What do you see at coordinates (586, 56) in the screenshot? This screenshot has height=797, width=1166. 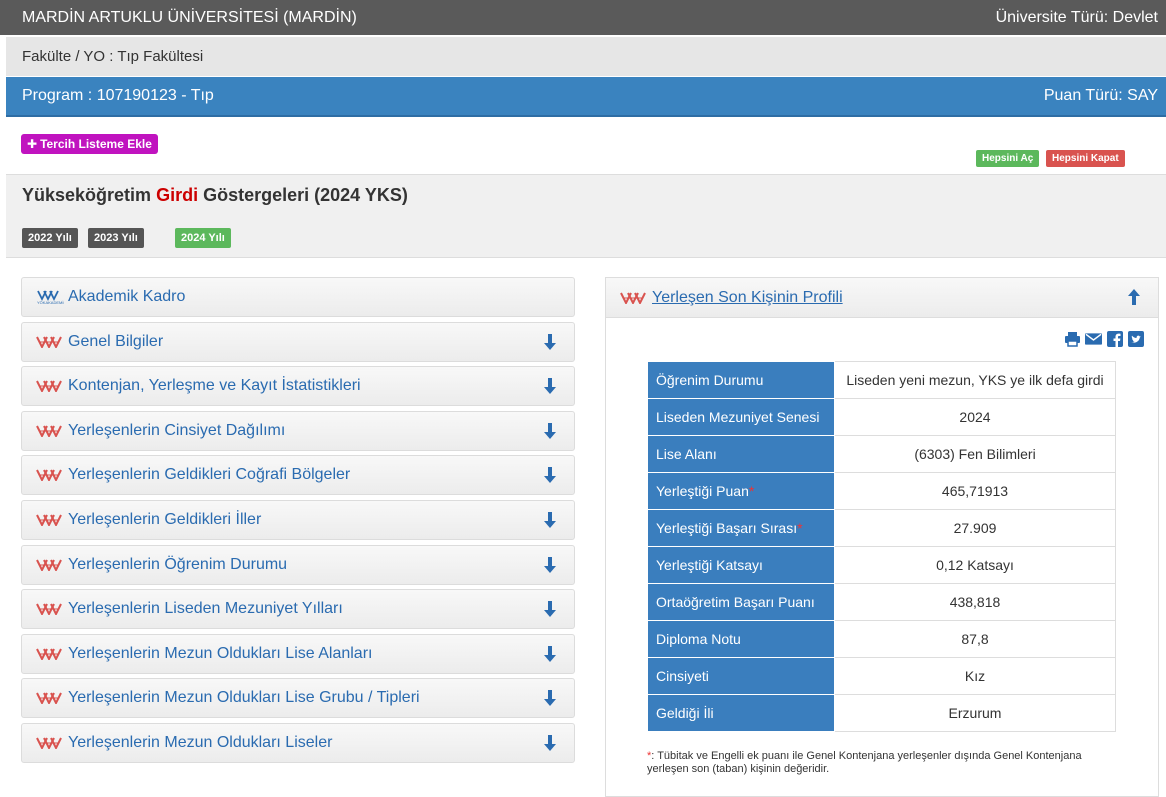 I see `faculty-bar: Fakülte / YO : Tıp Fakültesi` at bounding box center [586, 56].